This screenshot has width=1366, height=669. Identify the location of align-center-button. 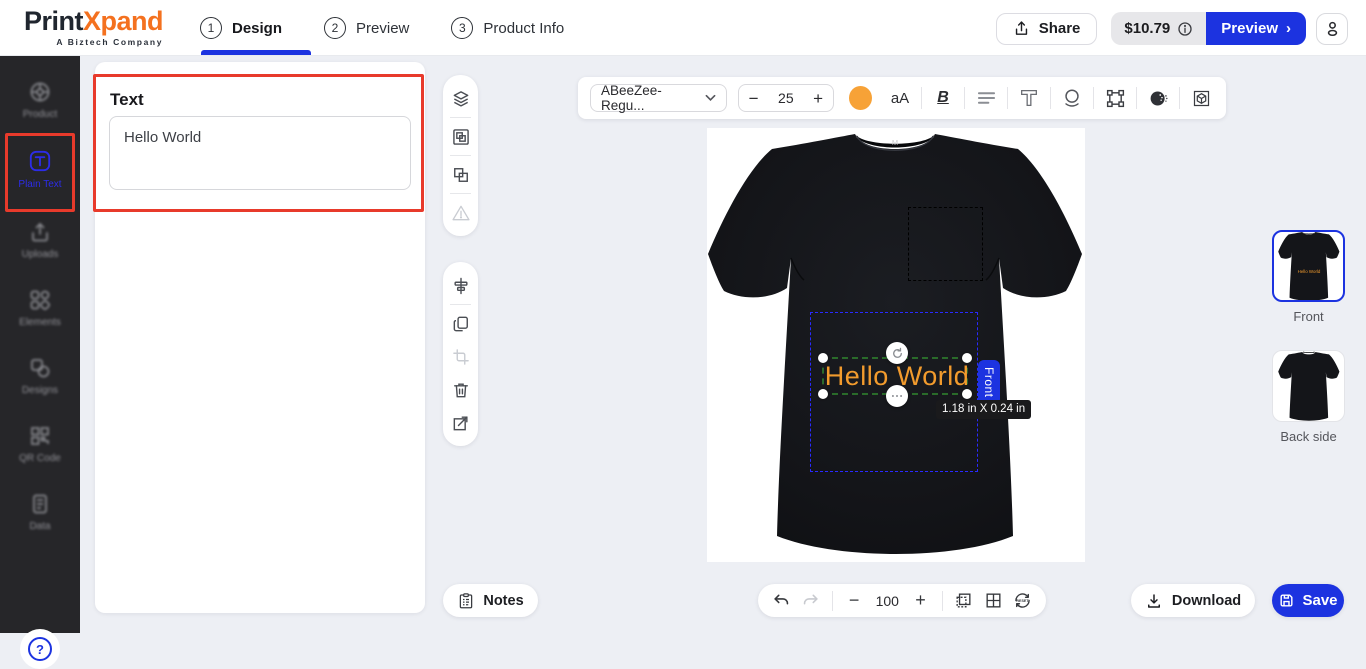
(460, 285).